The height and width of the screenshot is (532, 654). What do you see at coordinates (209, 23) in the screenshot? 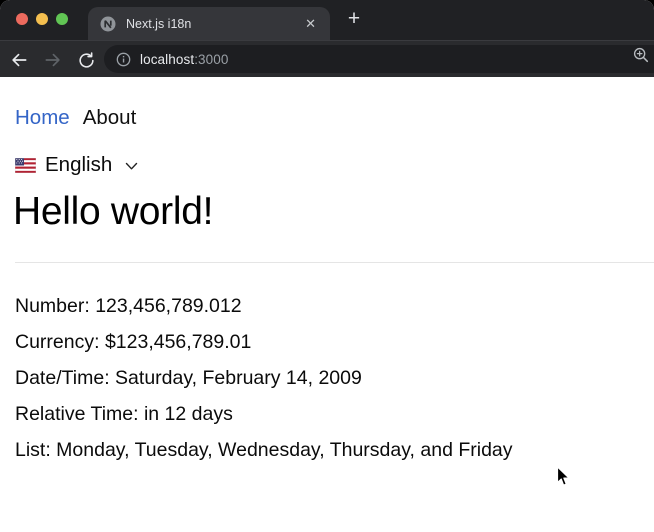
I see `browser-tab: Next.js i18n ✕` at bounding box center [209, 23].